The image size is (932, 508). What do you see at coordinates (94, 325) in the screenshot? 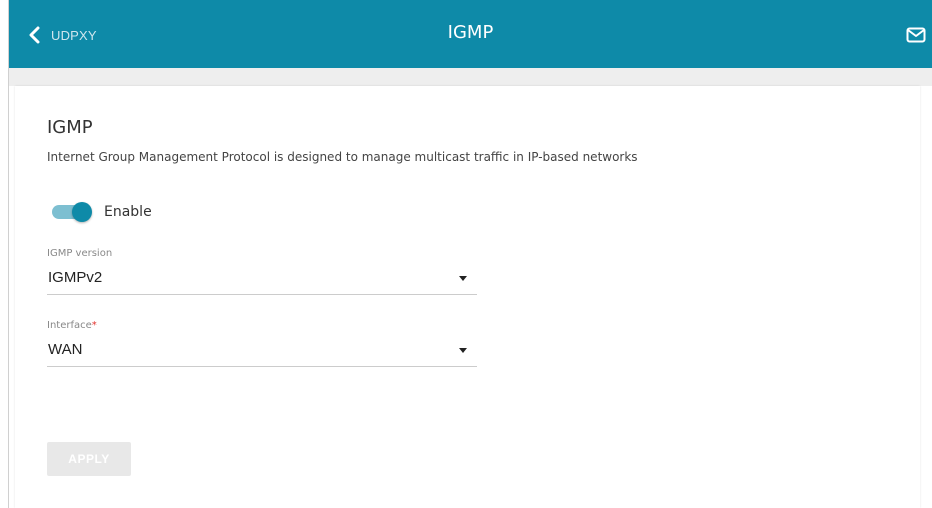
I see `required-marker: *` at bounding box center [94, 325].